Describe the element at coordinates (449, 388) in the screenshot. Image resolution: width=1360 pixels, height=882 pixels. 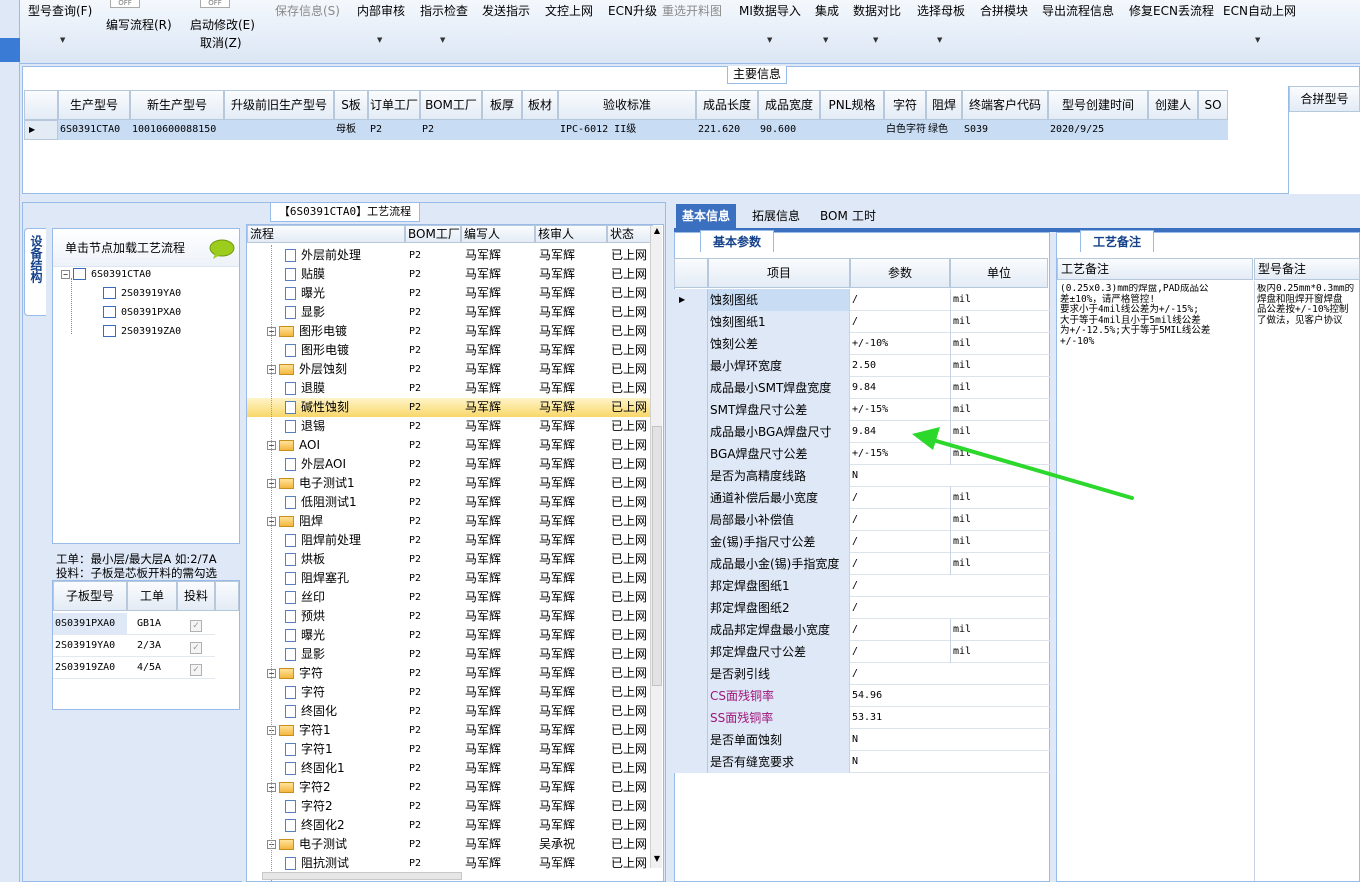
I see `workflow-row: 退膜 P2 马军辉 马军辉 已上网` at that location.